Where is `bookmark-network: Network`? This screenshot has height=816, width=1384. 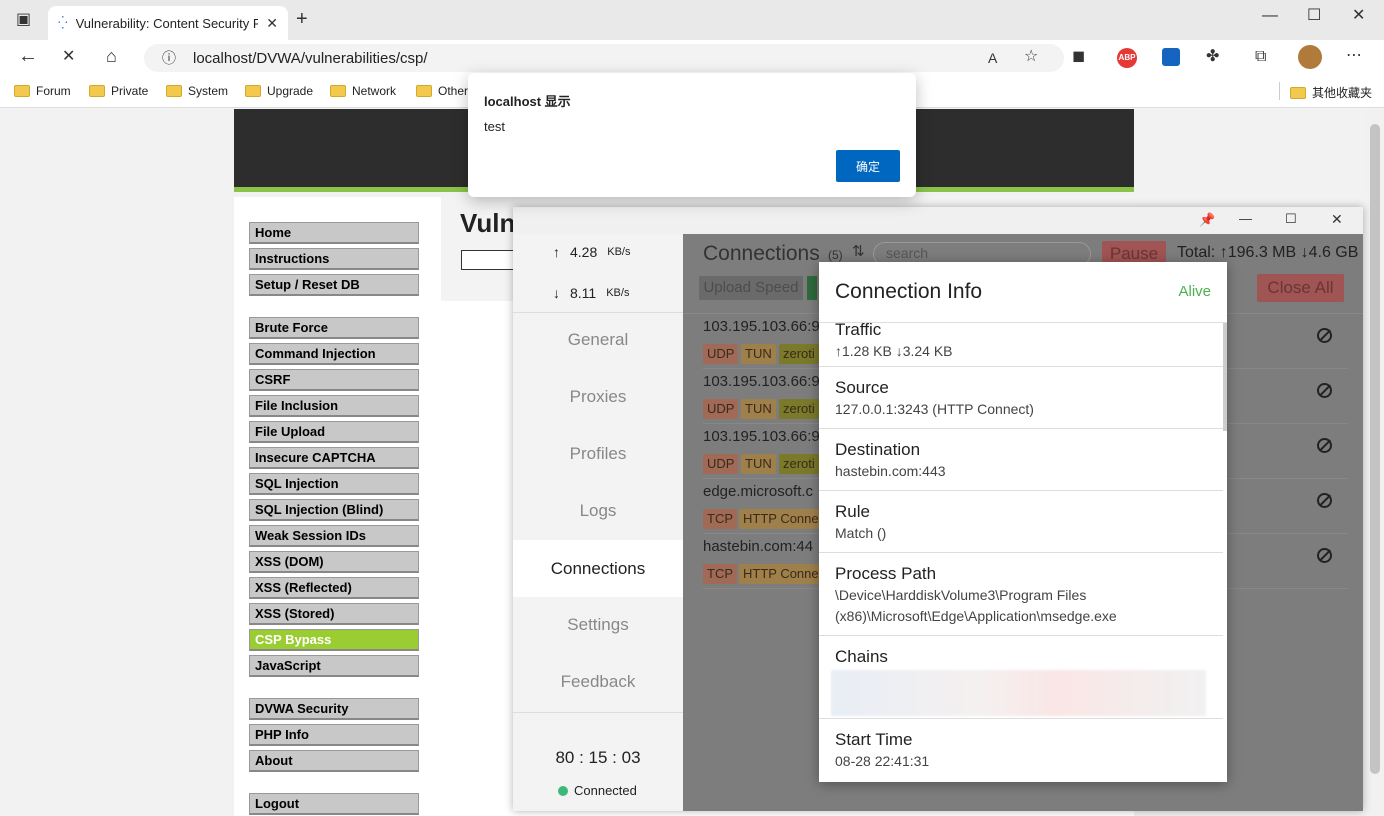
bookmark-network: Network is located at coordinates (363, 91).